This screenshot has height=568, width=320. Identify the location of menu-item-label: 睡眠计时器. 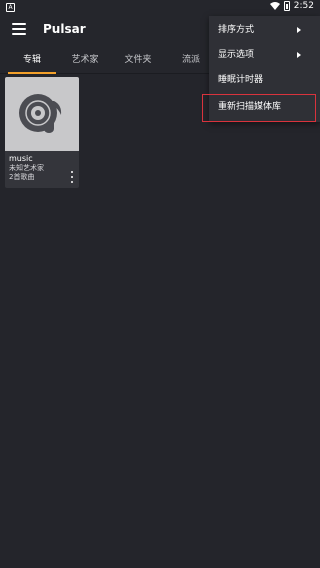
(241, 80).